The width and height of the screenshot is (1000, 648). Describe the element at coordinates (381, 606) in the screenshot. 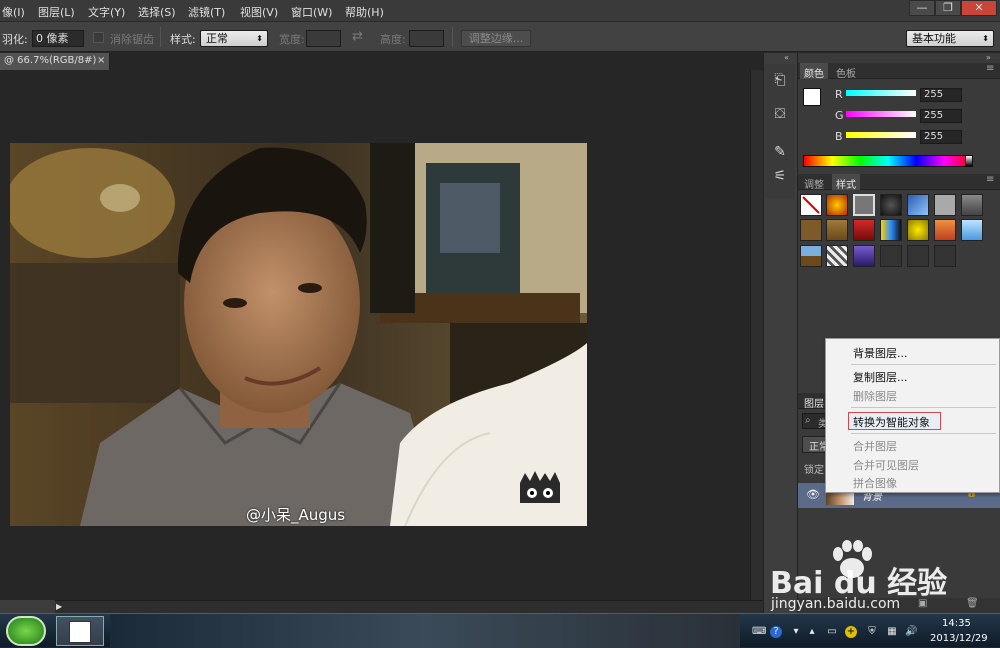

I see `horizontal-scrollbar: ▶` at that location.